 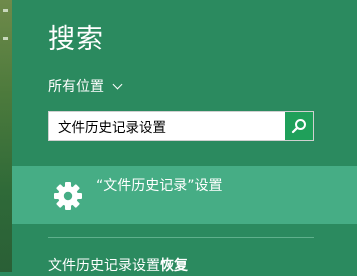 I want to click on search-button, so click(x=299, y=126).